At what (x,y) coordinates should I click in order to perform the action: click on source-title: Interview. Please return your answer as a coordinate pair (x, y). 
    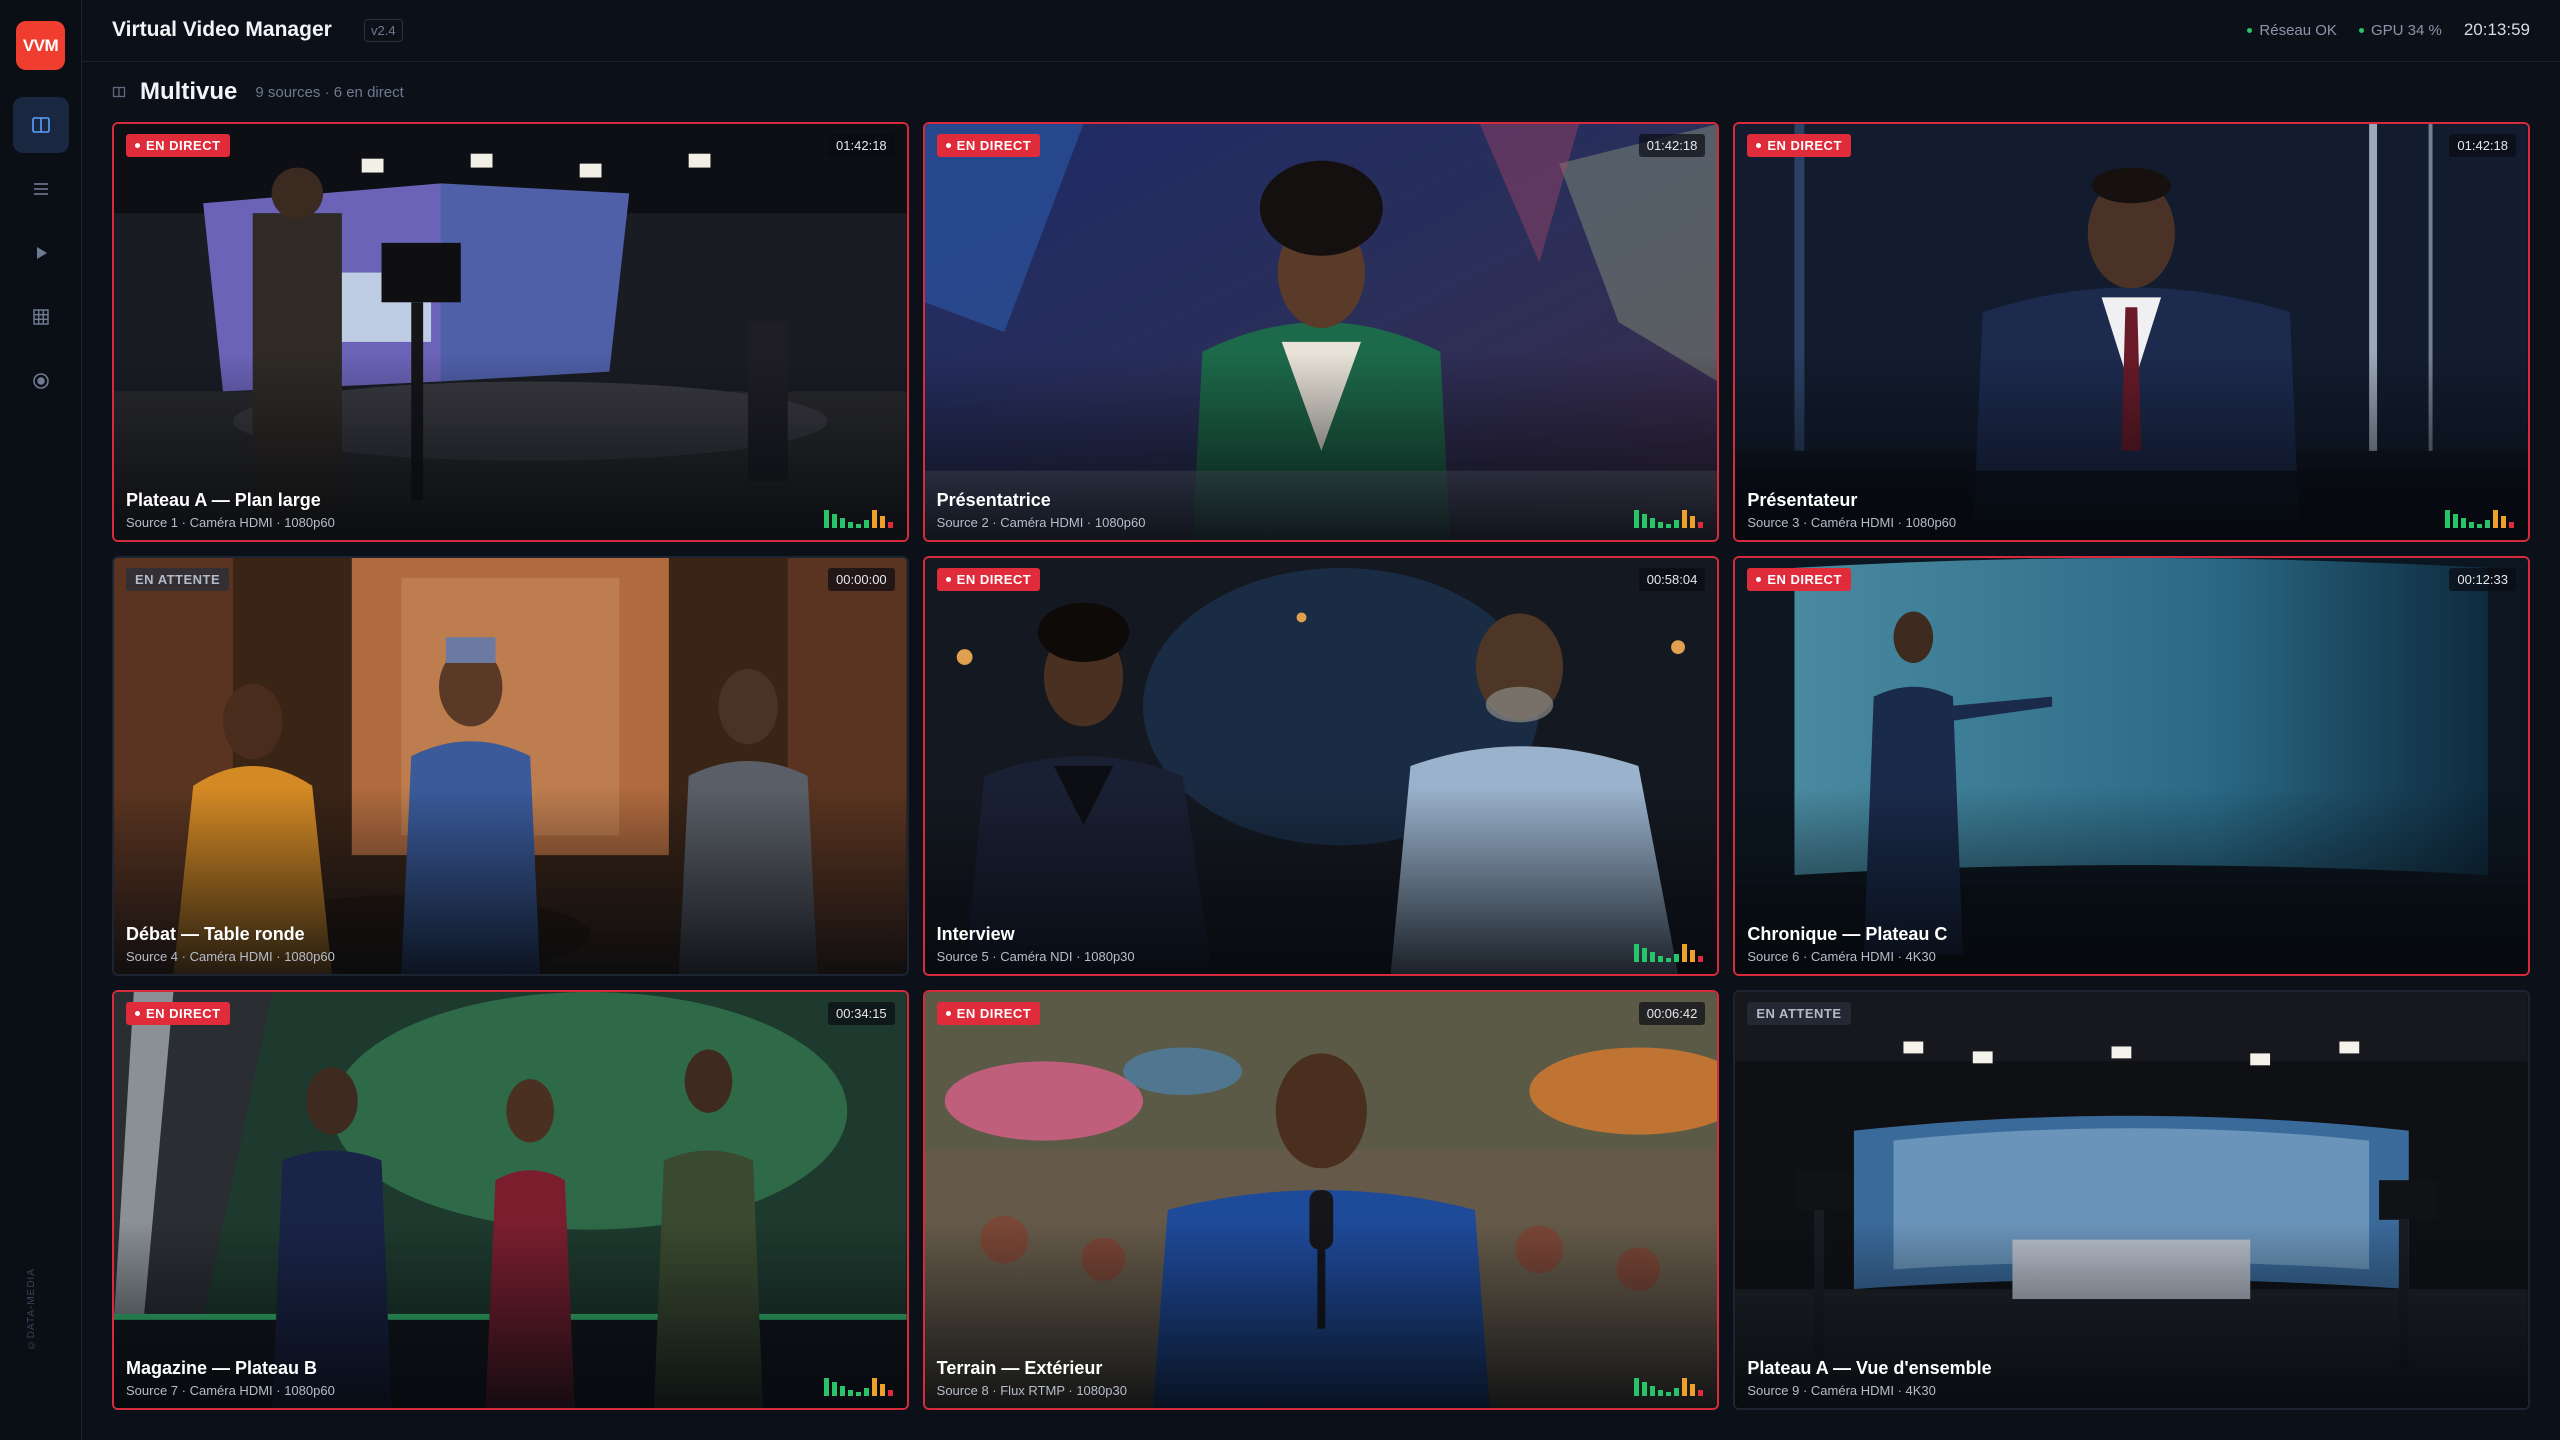
    Looking at the image, I should click on (975, 934).